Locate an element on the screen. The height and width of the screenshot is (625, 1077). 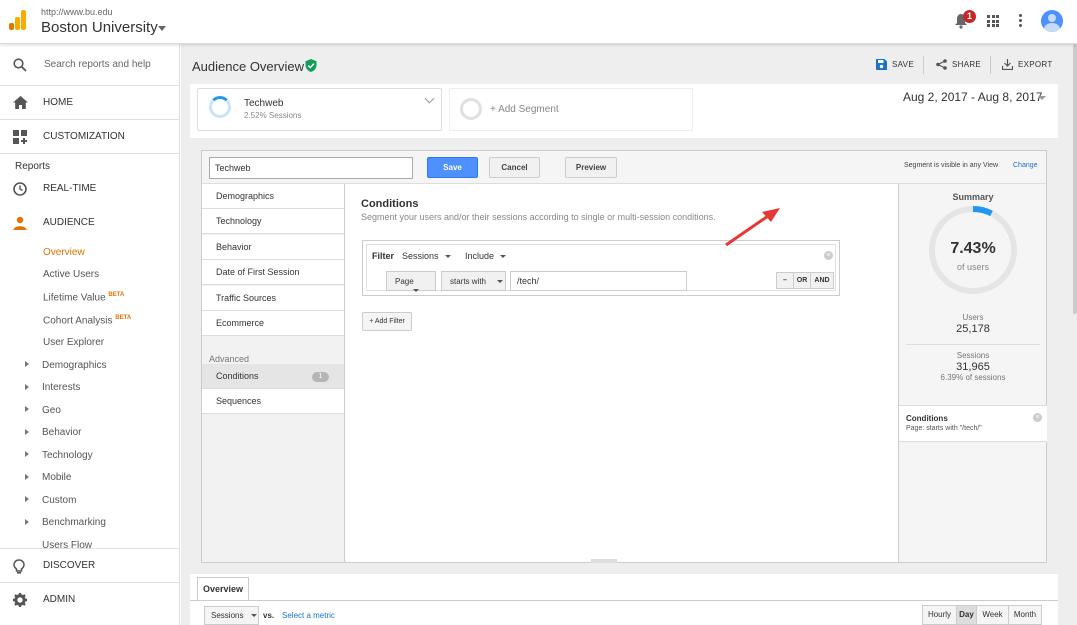
conditions-title: Conditions is located at coordinates (390, 204).